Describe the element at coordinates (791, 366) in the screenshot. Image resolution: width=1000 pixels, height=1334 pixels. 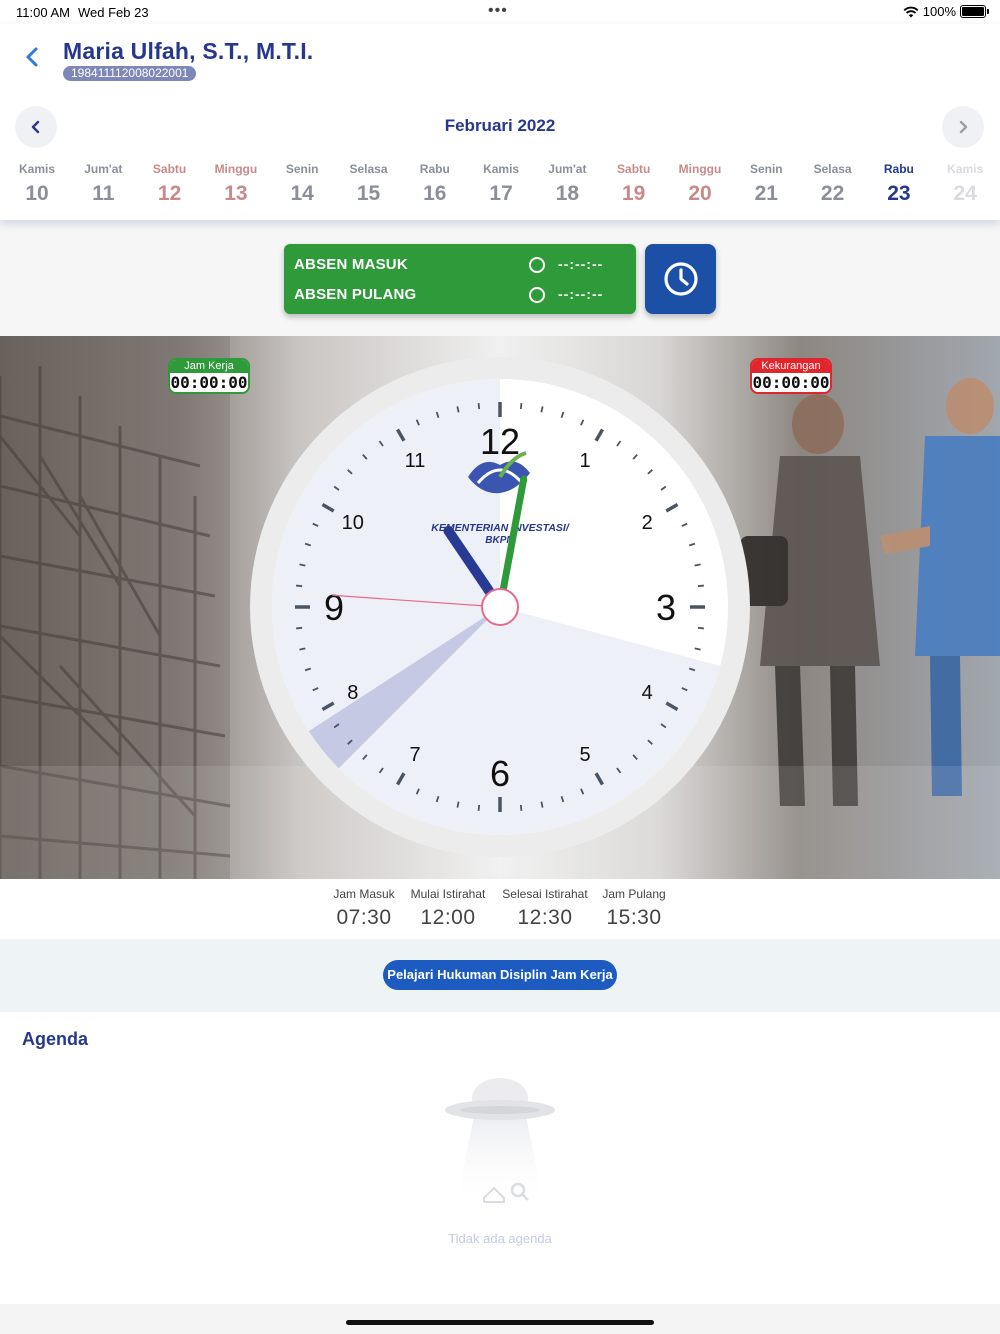
I see `kekurangan-label: Kekurangan` at that location.